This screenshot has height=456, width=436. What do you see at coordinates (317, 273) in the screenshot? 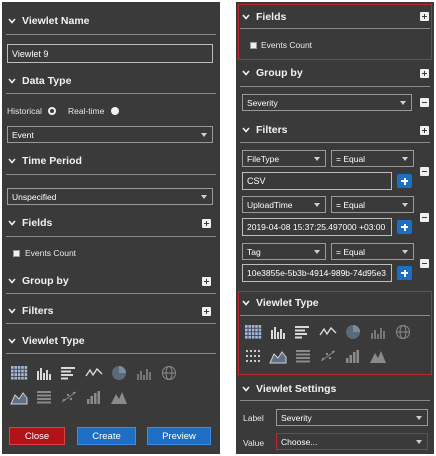
I see `filter-value-input: 10e3855e-5b3b-4914-989b-74d95e3` at bounding box center [317, 273].